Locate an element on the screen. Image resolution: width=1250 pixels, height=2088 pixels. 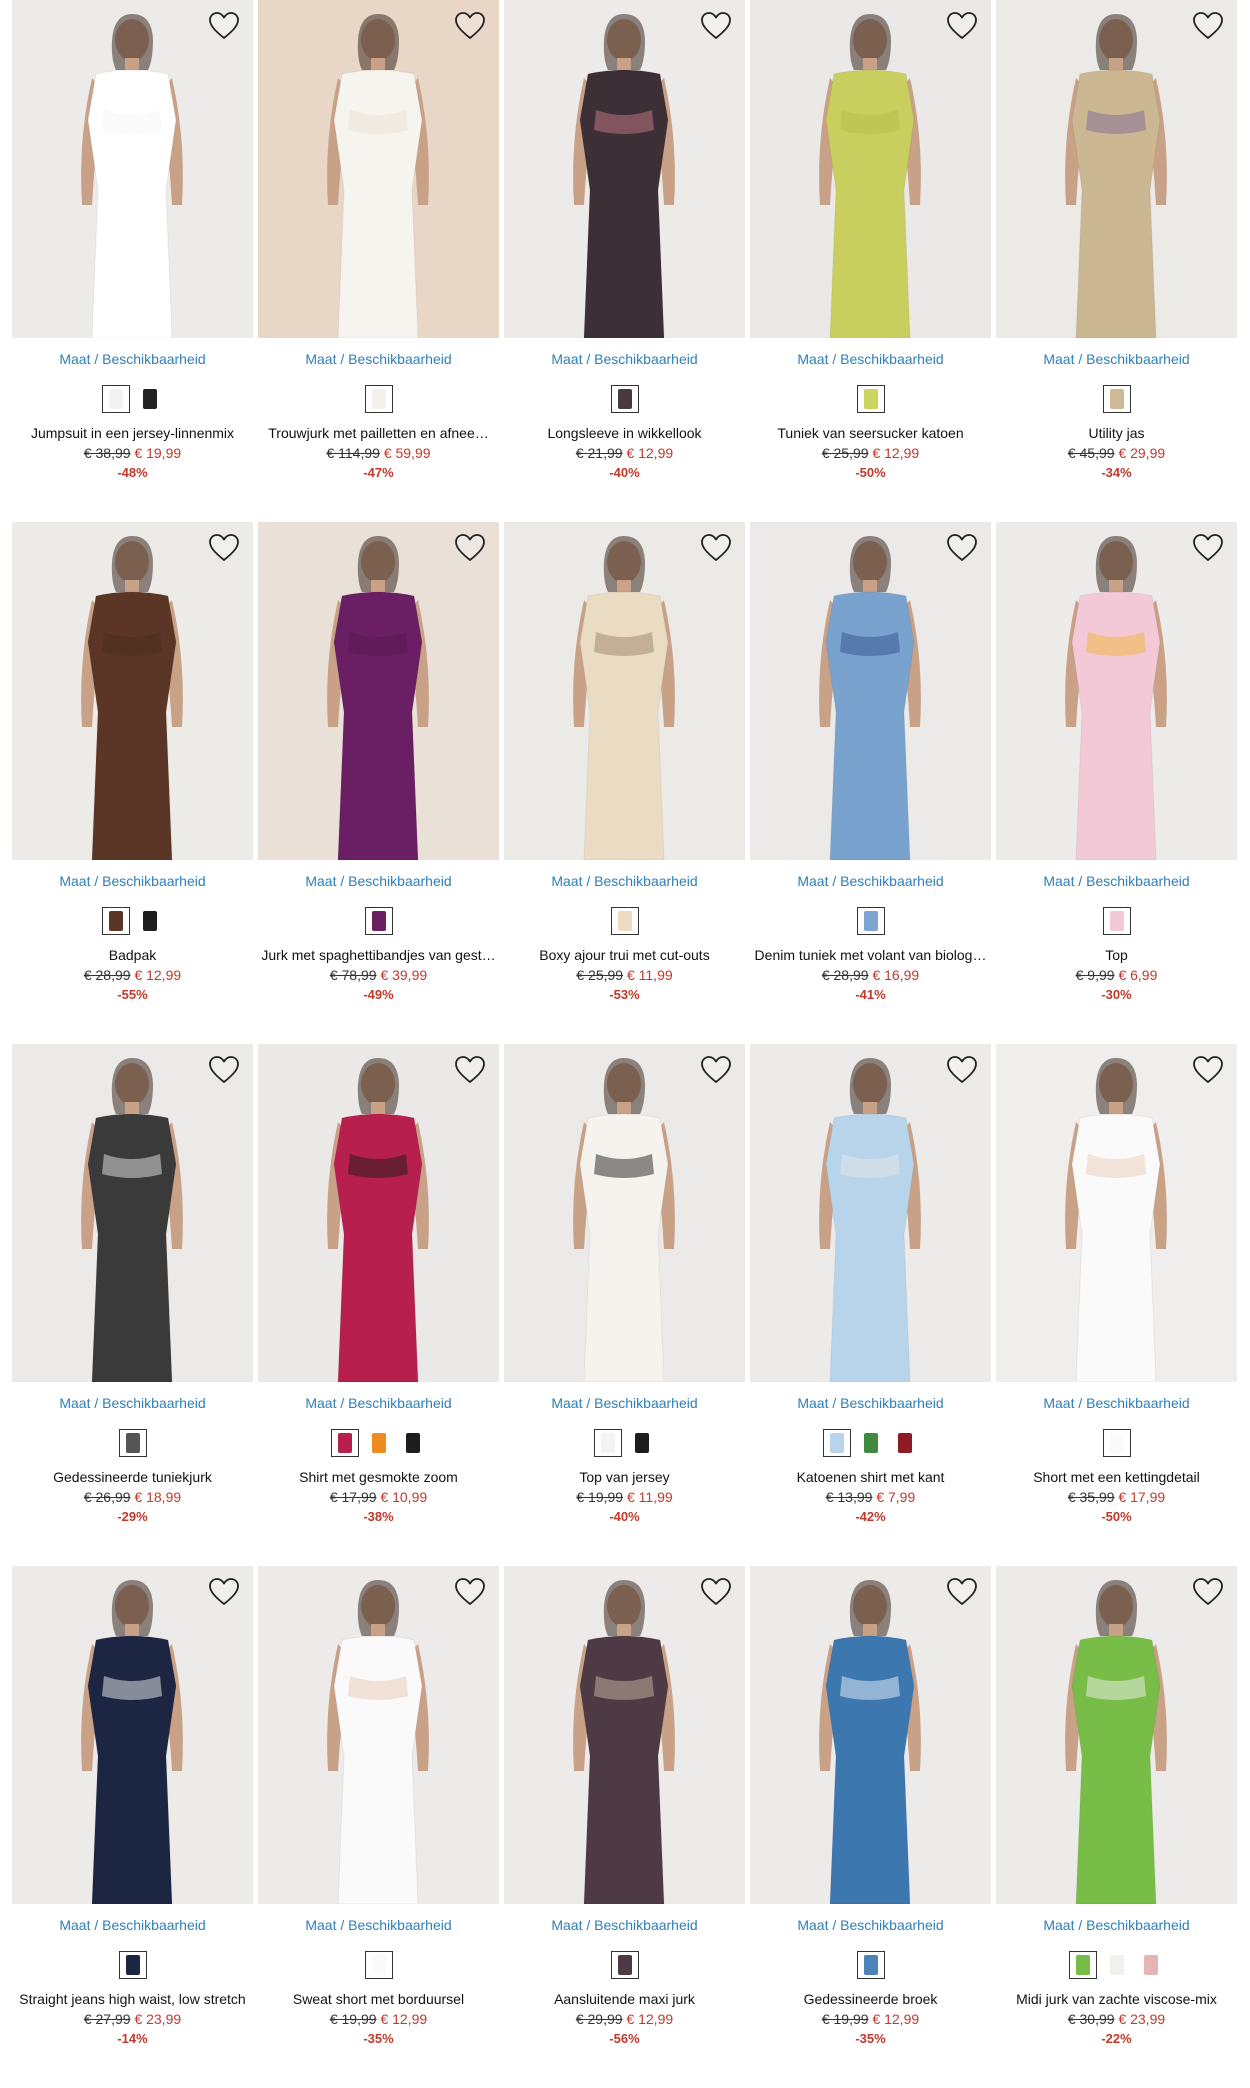
product-name: Top van jersey is located at coordinates (624, 1477).